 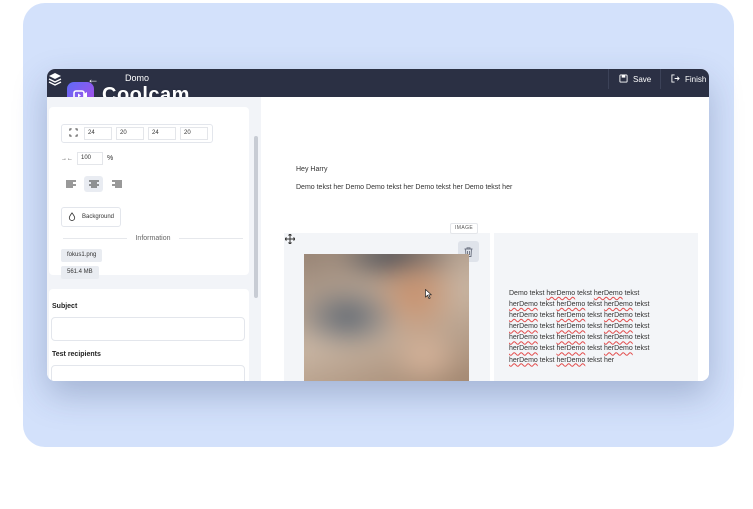 I want to click on align-left-icon, so click(x=70, y=184).